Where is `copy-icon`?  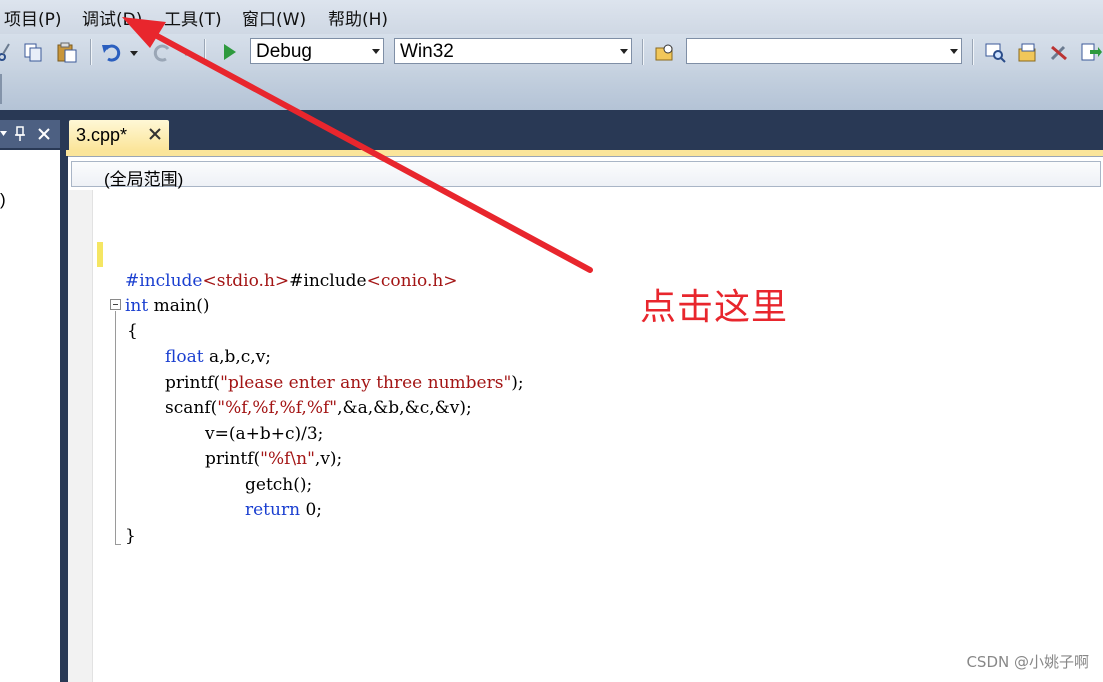
copy-icon is located at coordinates (33, 52).